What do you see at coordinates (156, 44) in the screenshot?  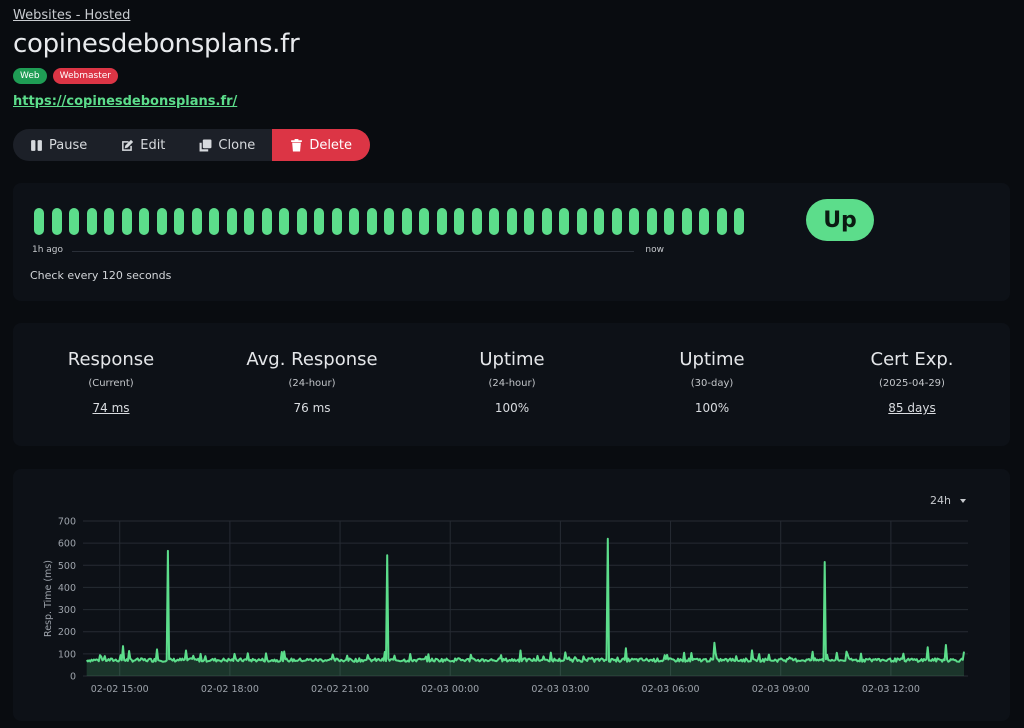 I see `page-title: copinesdebonsplans.fr` at bounding box center [156, 44].